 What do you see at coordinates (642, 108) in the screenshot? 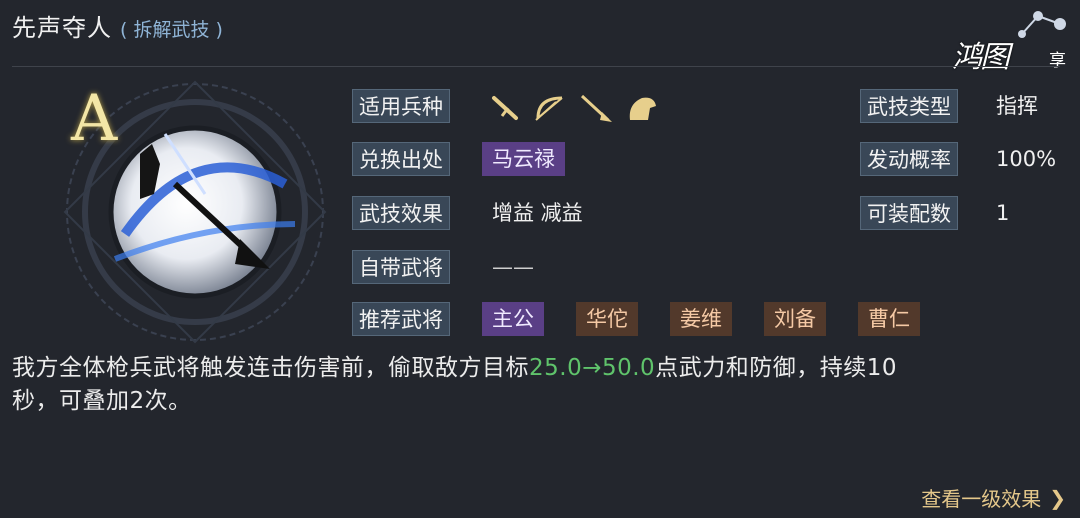
I see `cavalry-icon` at bounding box center [642, 108].